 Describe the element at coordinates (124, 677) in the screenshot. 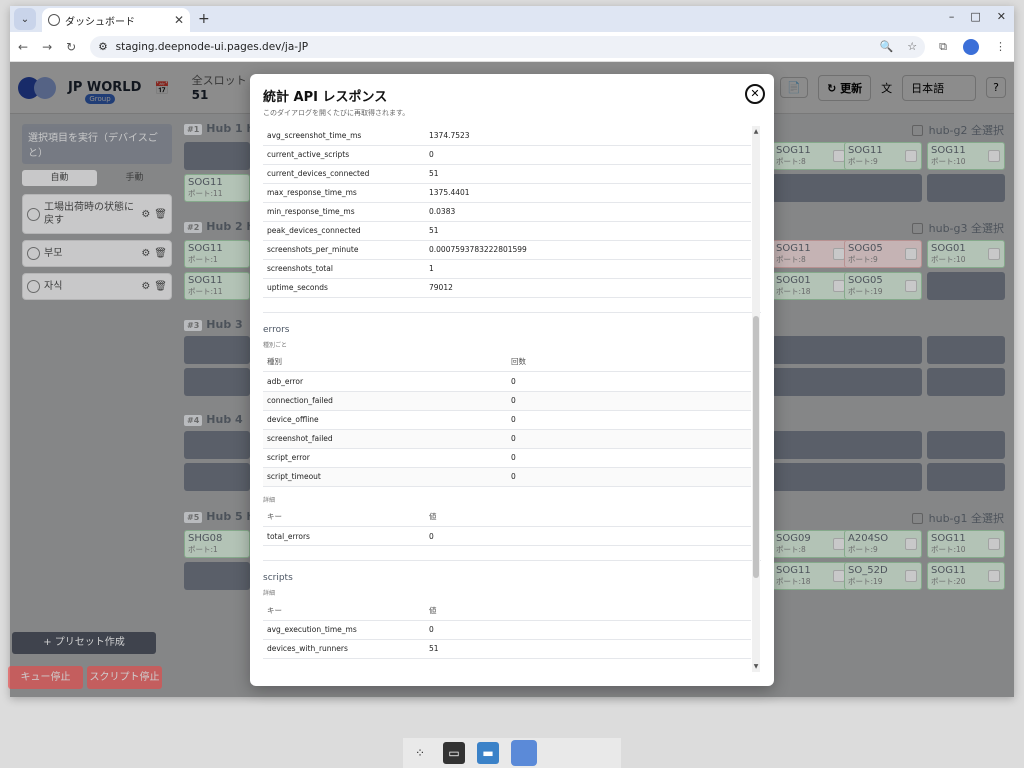

I see `stop-script-button: スクリプト停止` at that location.